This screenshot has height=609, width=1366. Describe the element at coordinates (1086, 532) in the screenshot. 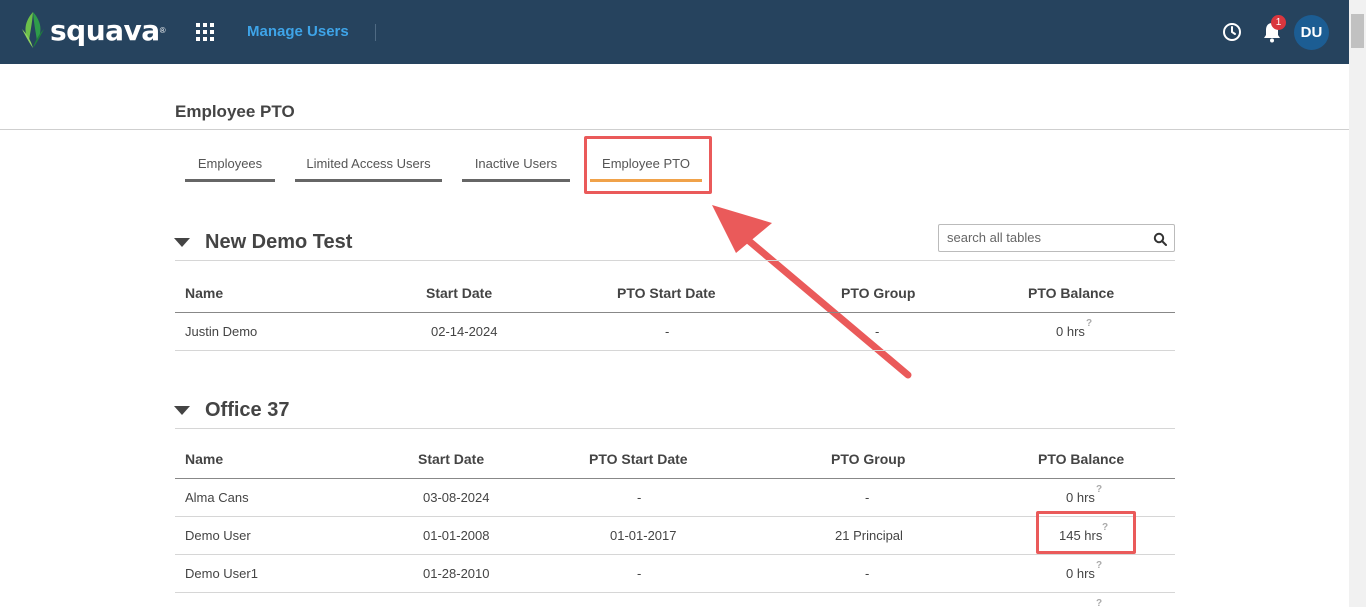

I see `balance-highlight-box` at that location.